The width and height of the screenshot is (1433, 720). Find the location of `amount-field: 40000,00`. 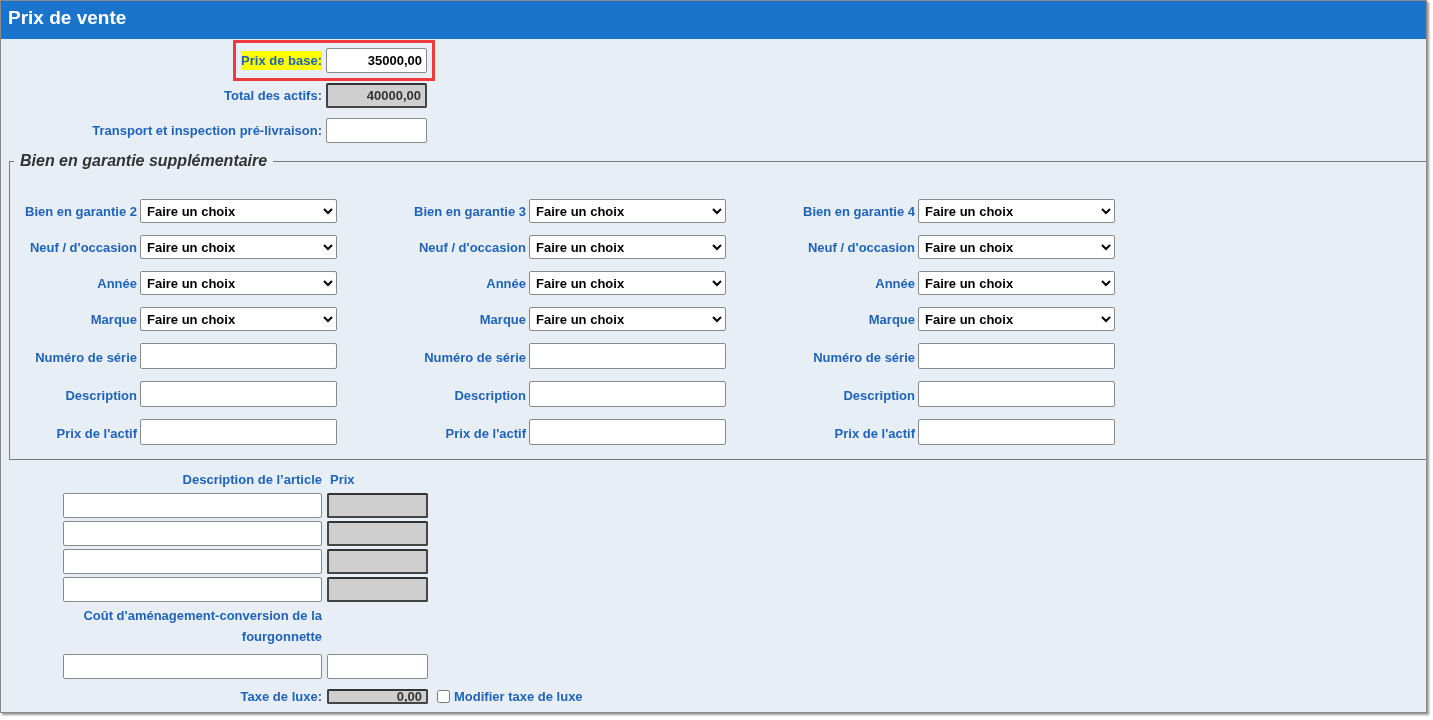

amount-field: 40000,00 is located at coordinates (376, 95).